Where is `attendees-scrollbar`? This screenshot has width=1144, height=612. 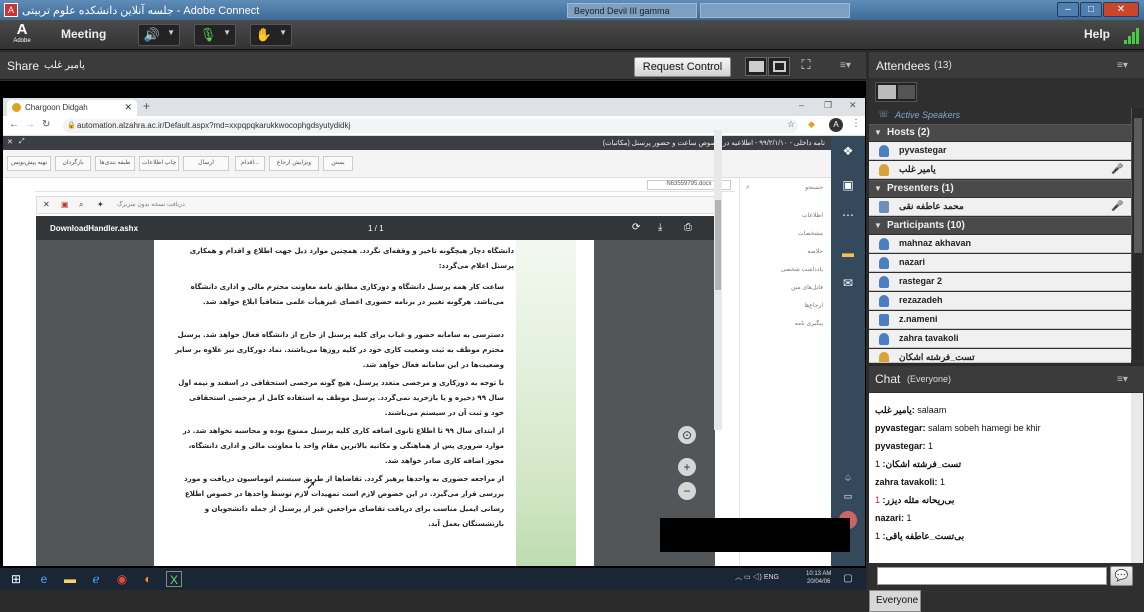 attendees-scrollbar is located at coordinates (1137, 234).